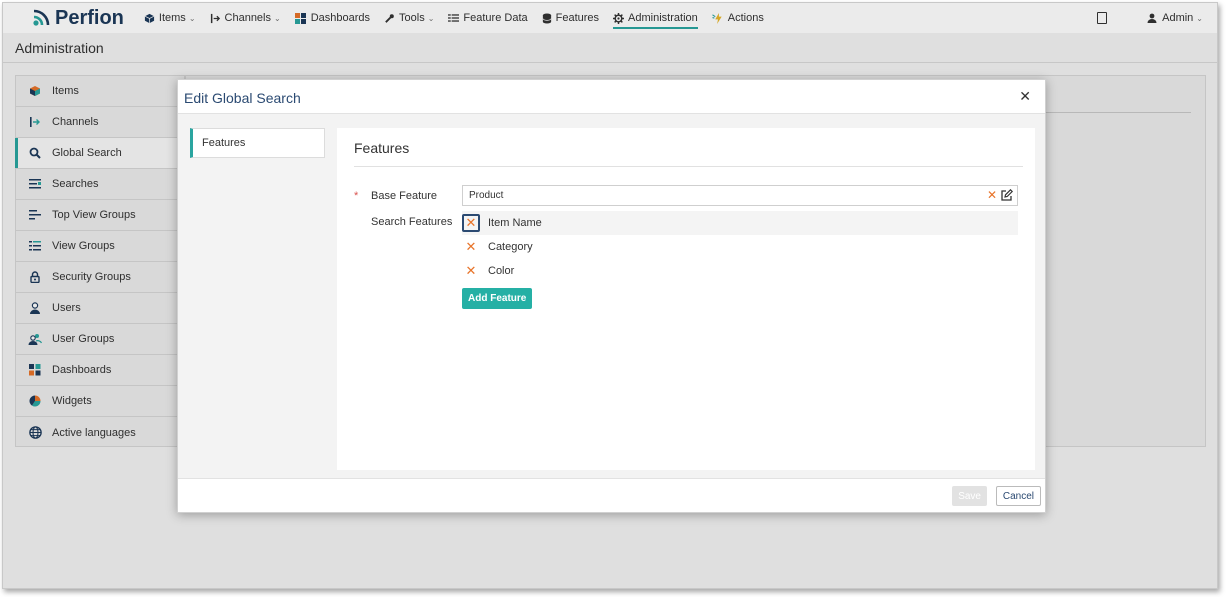  Describe the element at coordinates (486, 195) in the screenshot. I see `base-feature-value: Product` at that location.